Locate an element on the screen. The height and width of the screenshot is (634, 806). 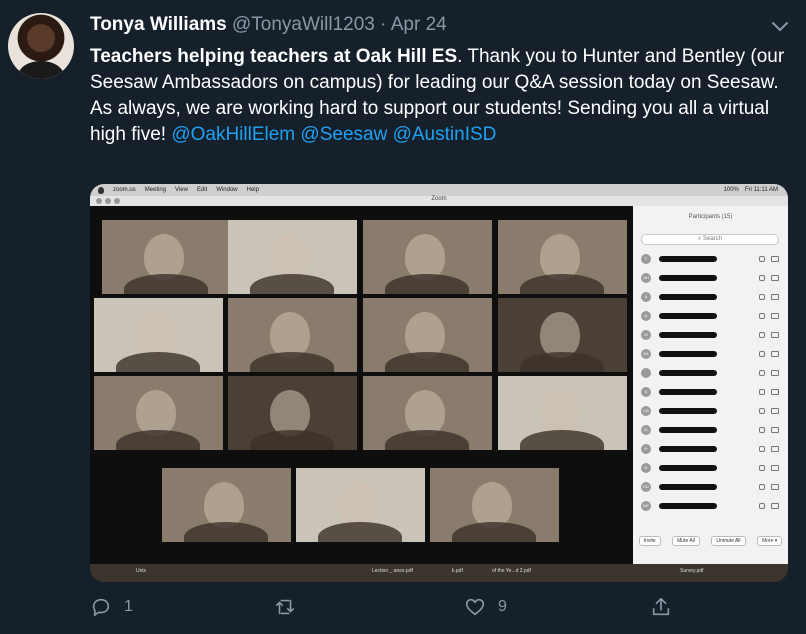
share-icon is located at coordinates (661, 606).